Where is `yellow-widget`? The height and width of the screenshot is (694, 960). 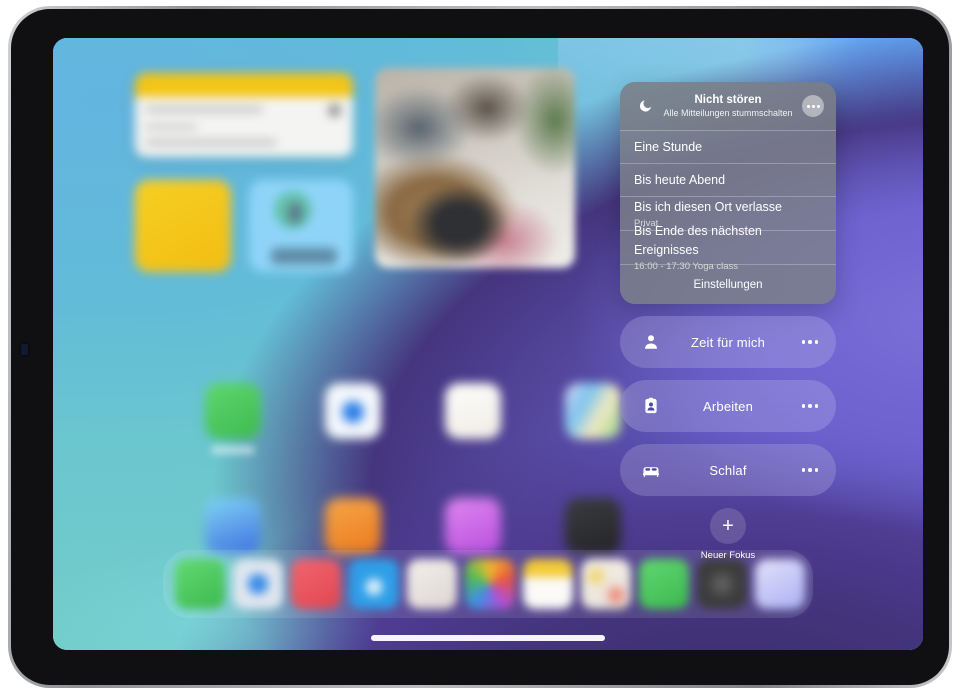 yellow-widget is located at coordinates (183, 226).